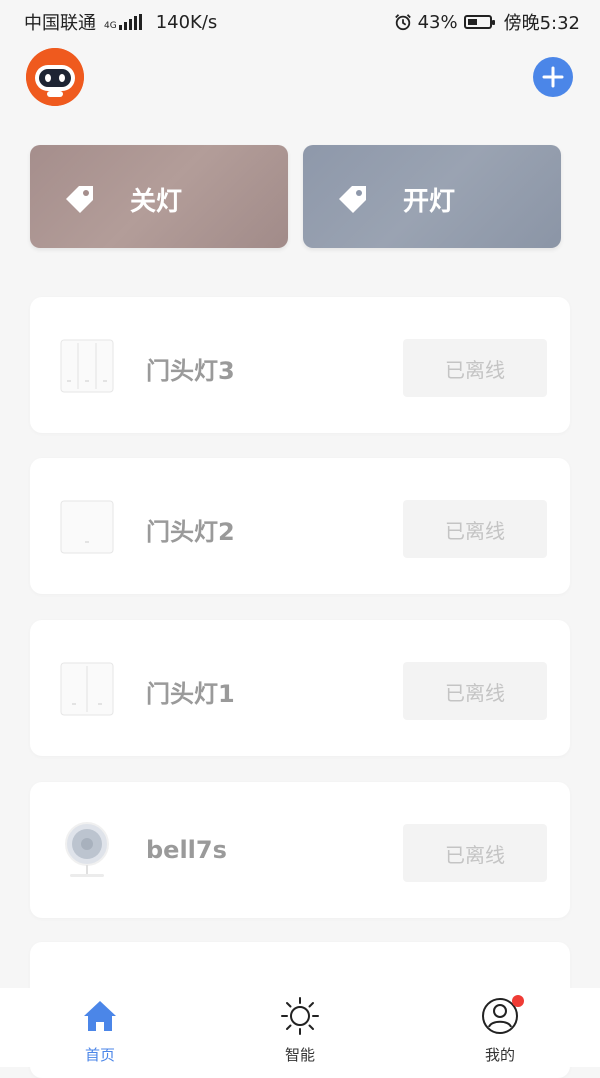  What do you see at coordinates (437, 22) in the screenshot?
I see `battery-percent: 43%` at bounding box center [437, 22].